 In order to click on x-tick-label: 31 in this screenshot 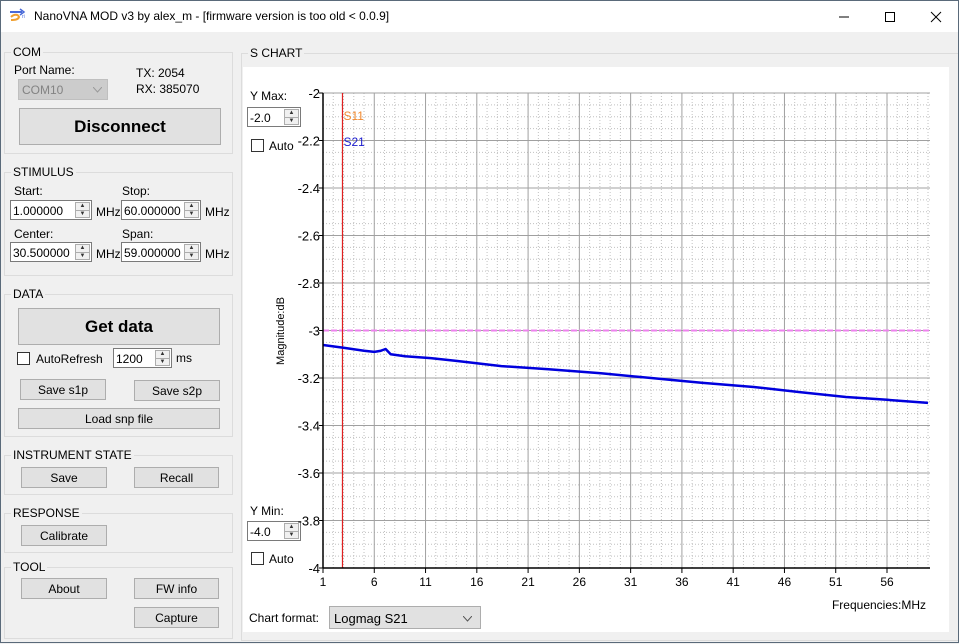, I will do `click(631, 582)`.